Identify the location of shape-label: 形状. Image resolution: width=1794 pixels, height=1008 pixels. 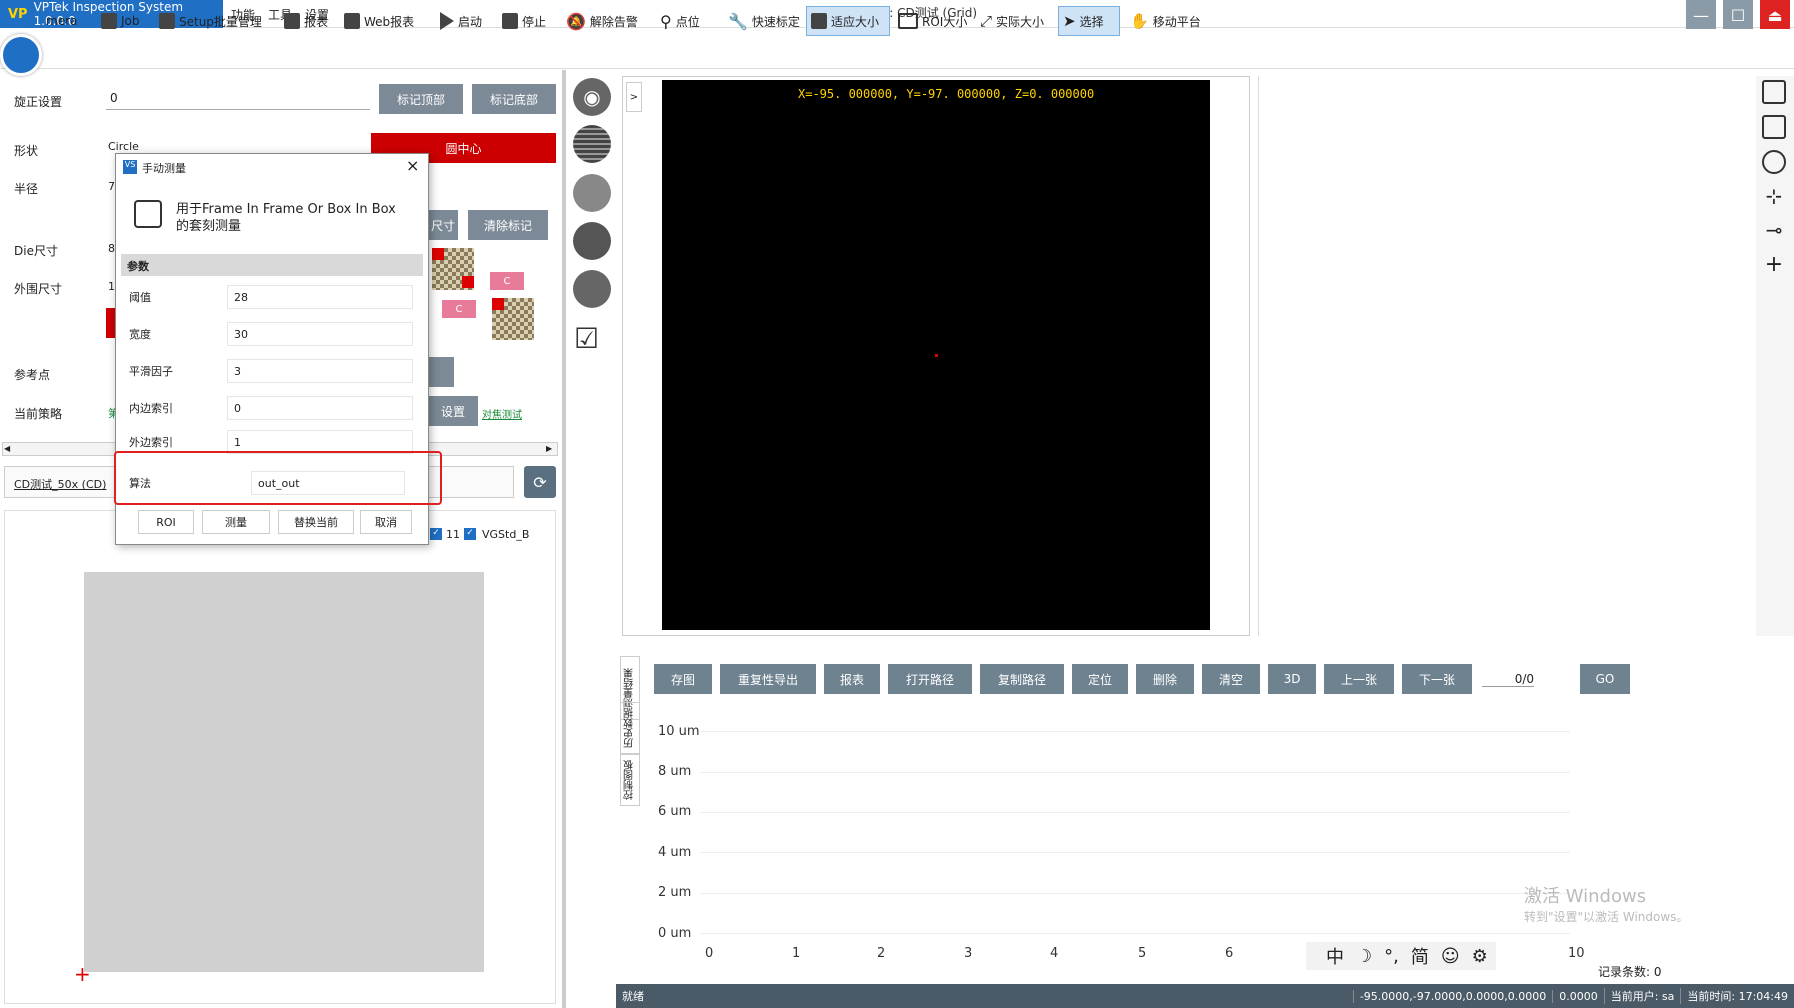
(26, 151).